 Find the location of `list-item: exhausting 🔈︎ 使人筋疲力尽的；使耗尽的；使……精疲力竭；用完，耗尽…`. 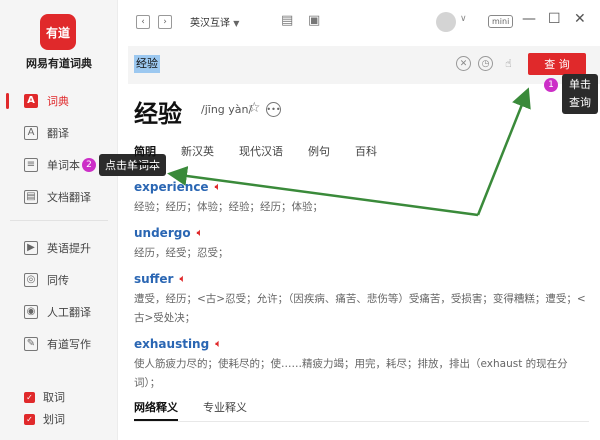

list-item: exhausting 🔈︎ 使人筋疲力尽的；使耗尽的；使……精疲力竭；用完，耗尽… is located at coordinates (361, 364).